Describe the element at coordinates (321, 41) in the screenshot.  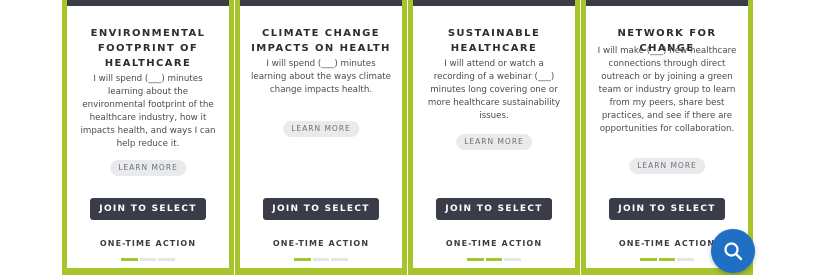
I see `card-title: CLIMATE CHANGE IMPACTS ON HEALTH` at that location.